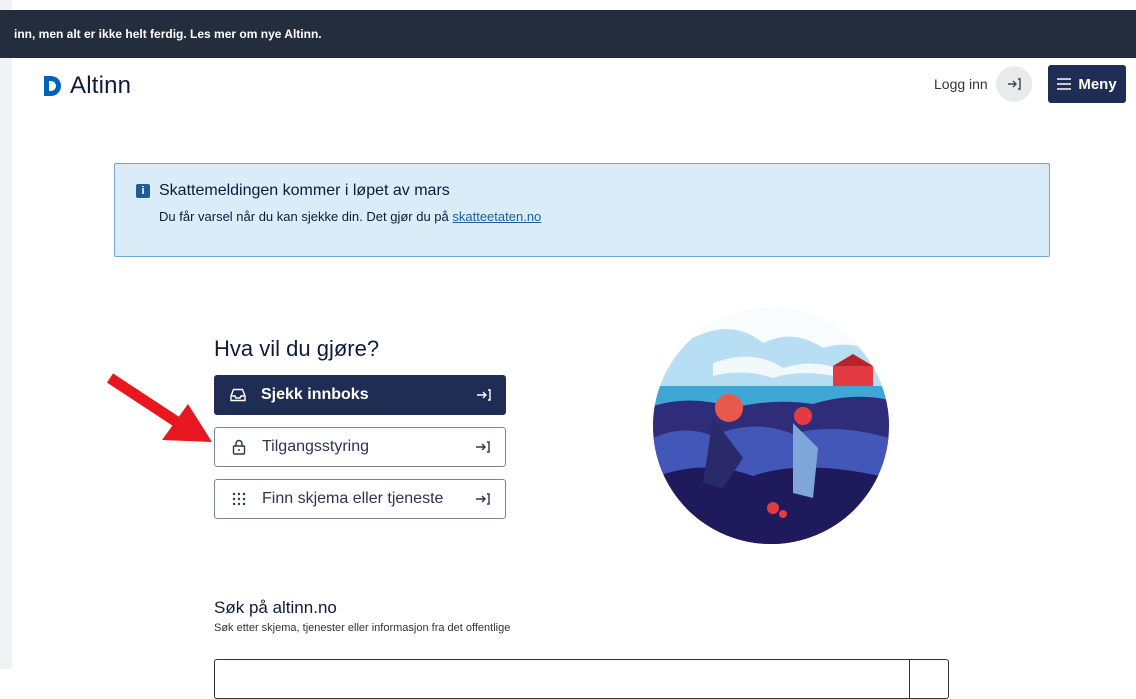  What do you see at coordinates (52, 86) in the screenshot?
I see `altinn-logo-icon` at bounding box center [52, 86].